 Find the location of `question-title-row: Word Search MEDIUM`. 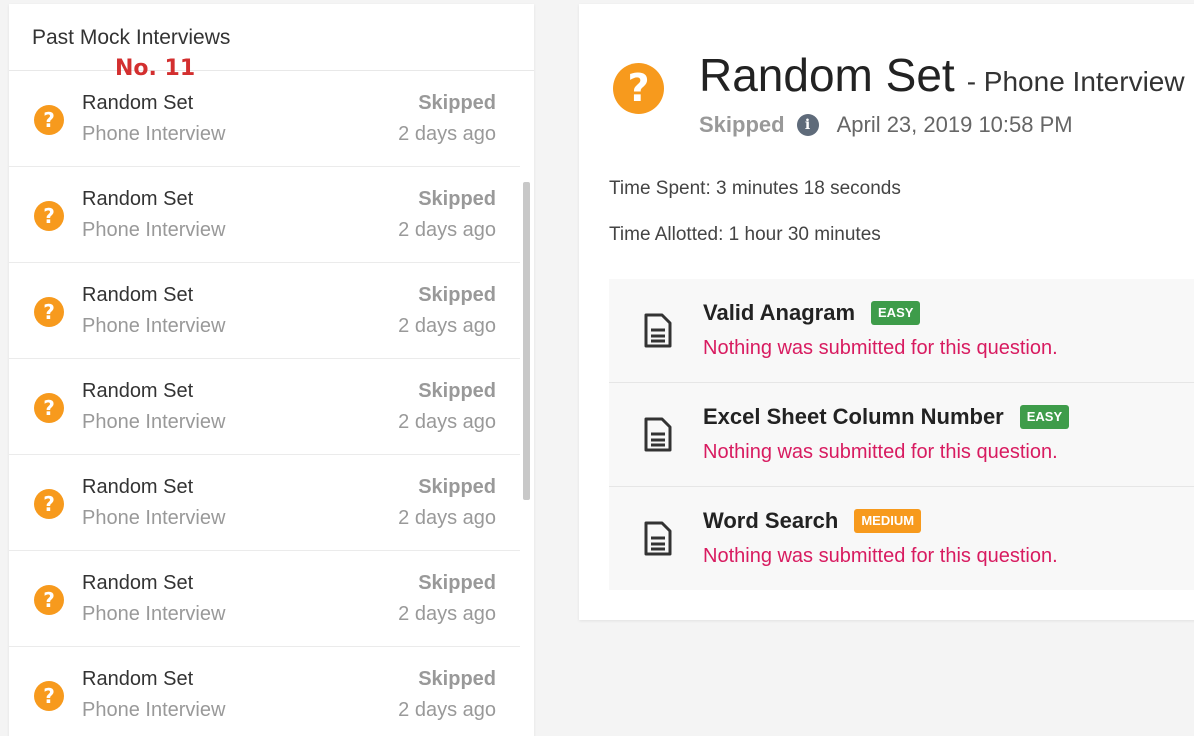

question-title-row: Word Search MEDIUM is located at coordinates (812, 521).